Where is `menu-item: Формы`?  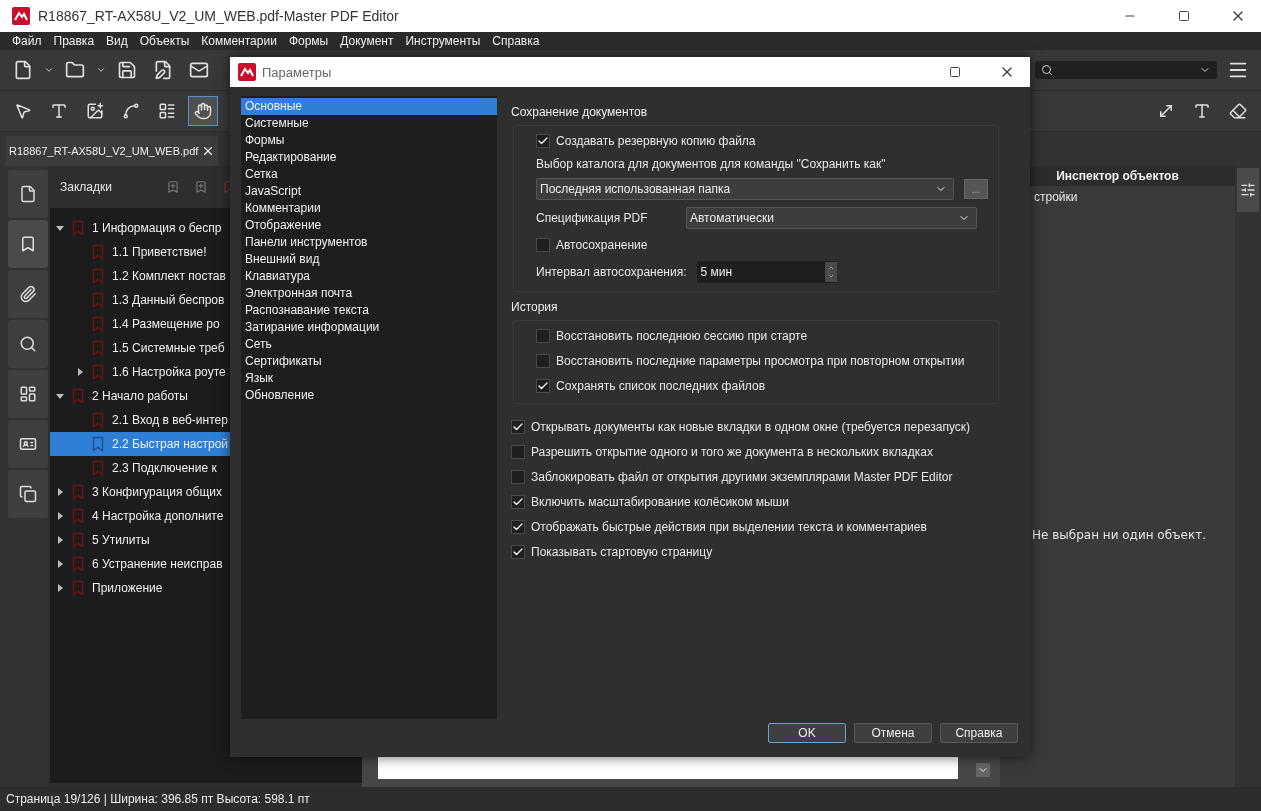 menu-item: Формы is located at coordinates (308, 41).